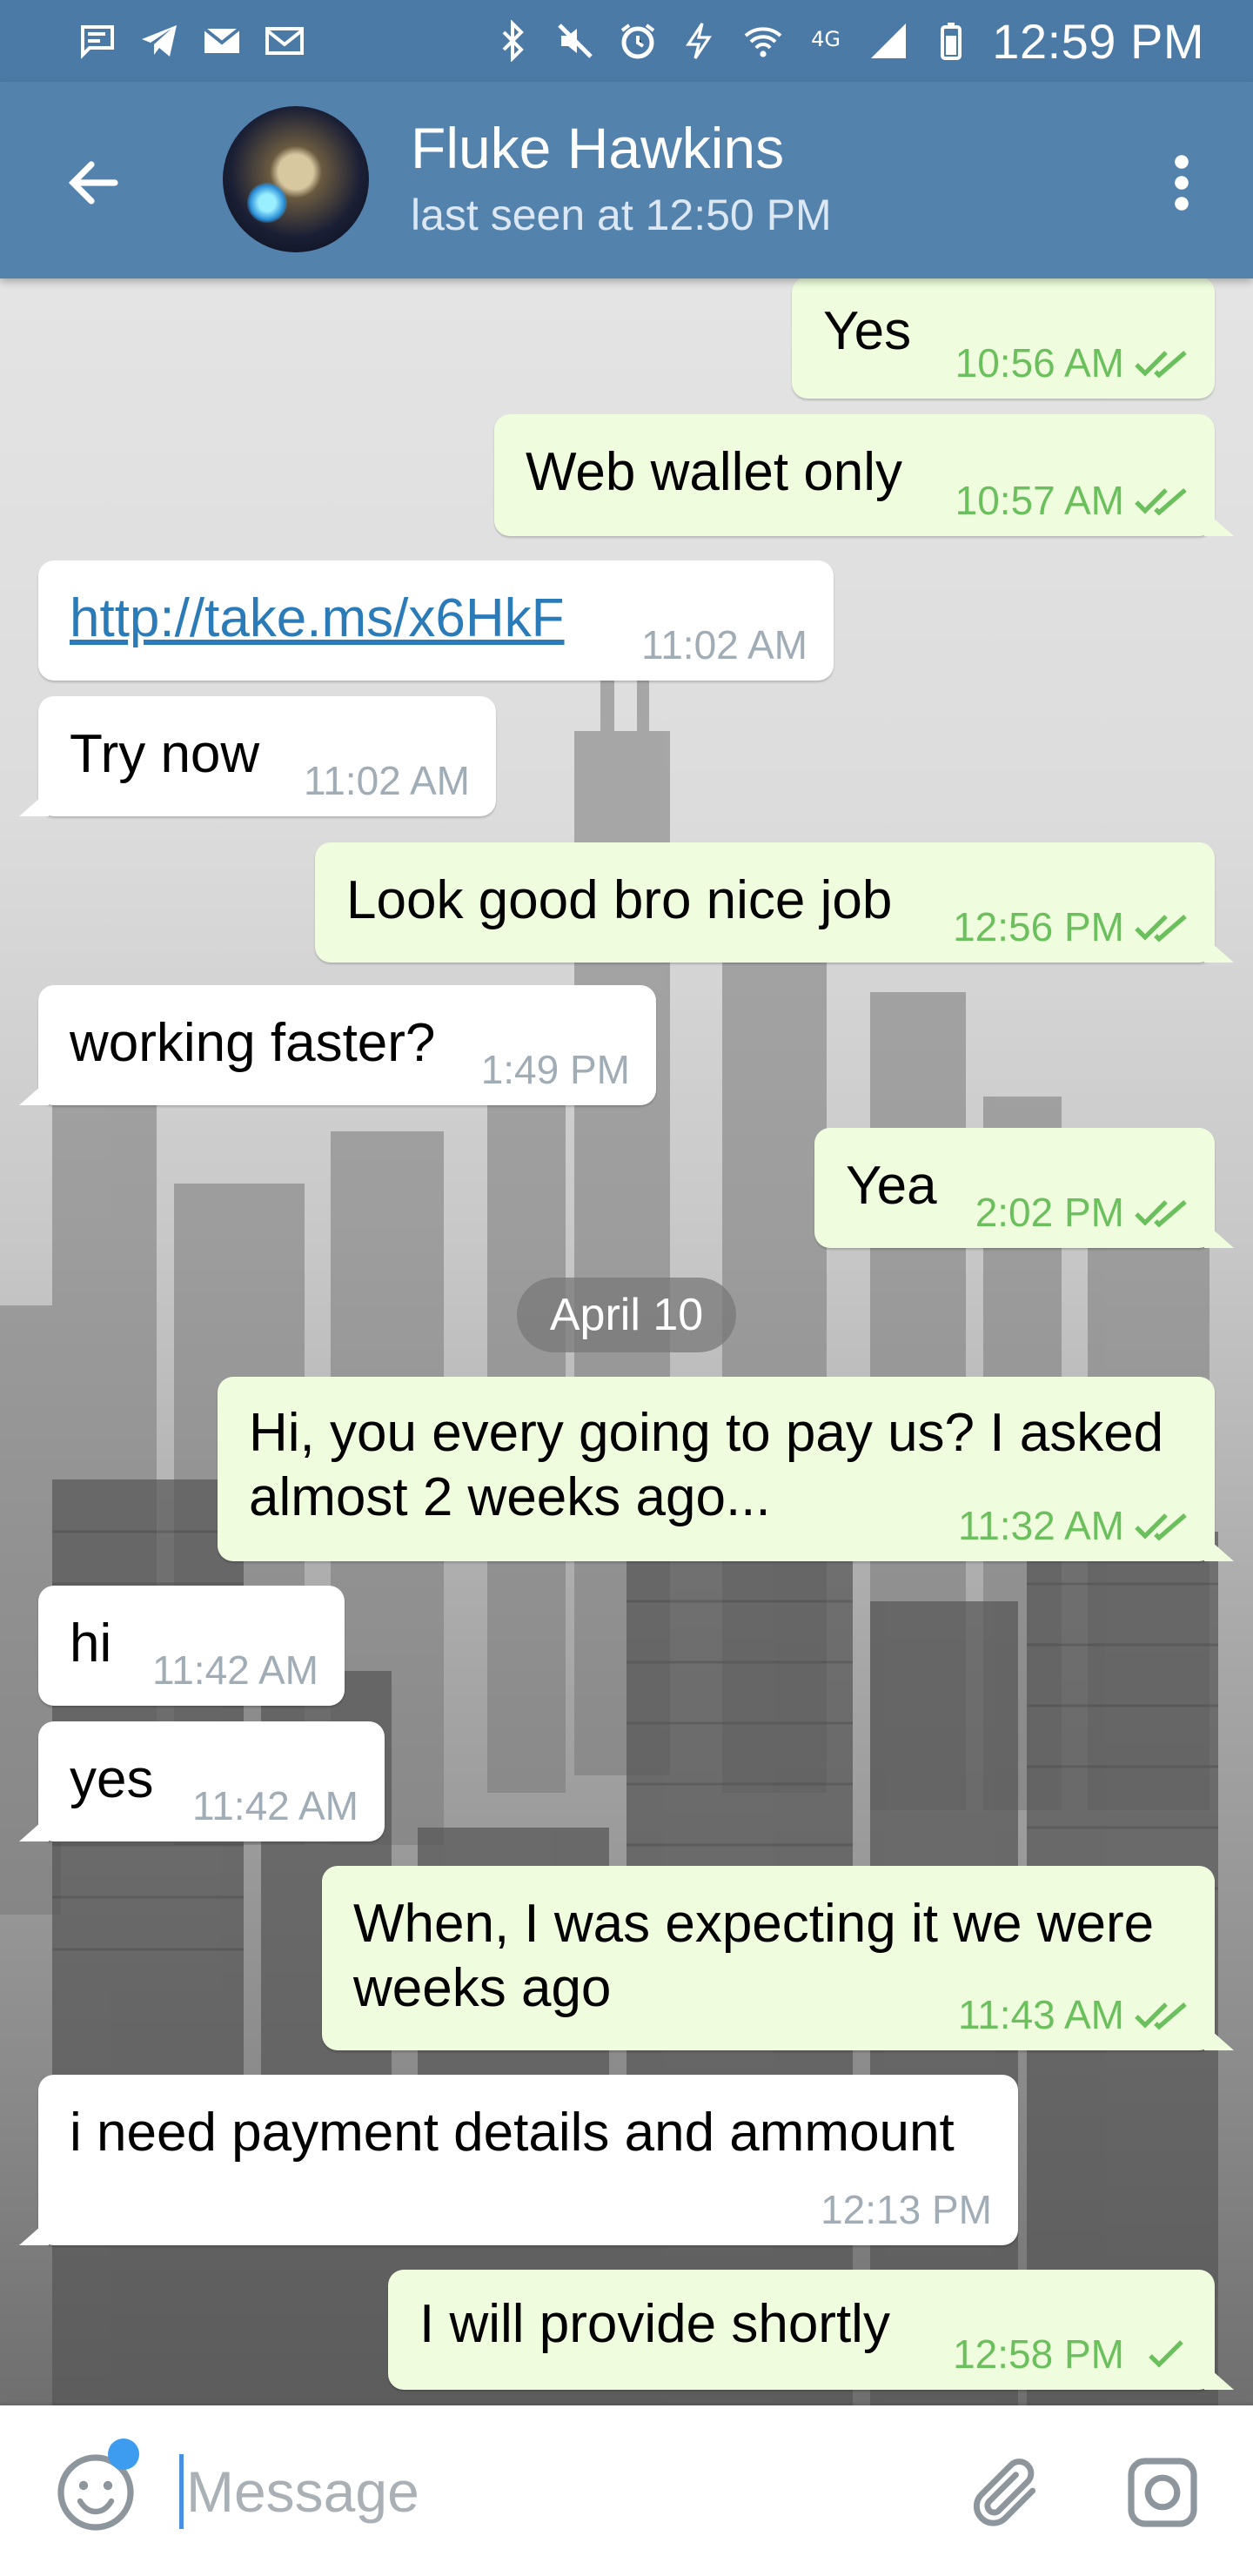 Image resolution: width=1253 pixels, height=2576 pixels. I want to click on wifi-icon, so click(763, 41).